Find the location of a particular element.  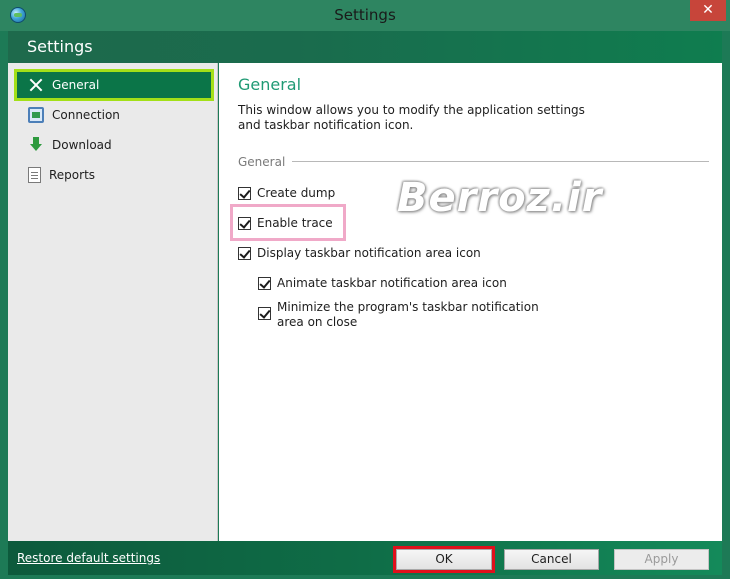

sidebar-item-reports: Reports is located at coordinates (113, 175).